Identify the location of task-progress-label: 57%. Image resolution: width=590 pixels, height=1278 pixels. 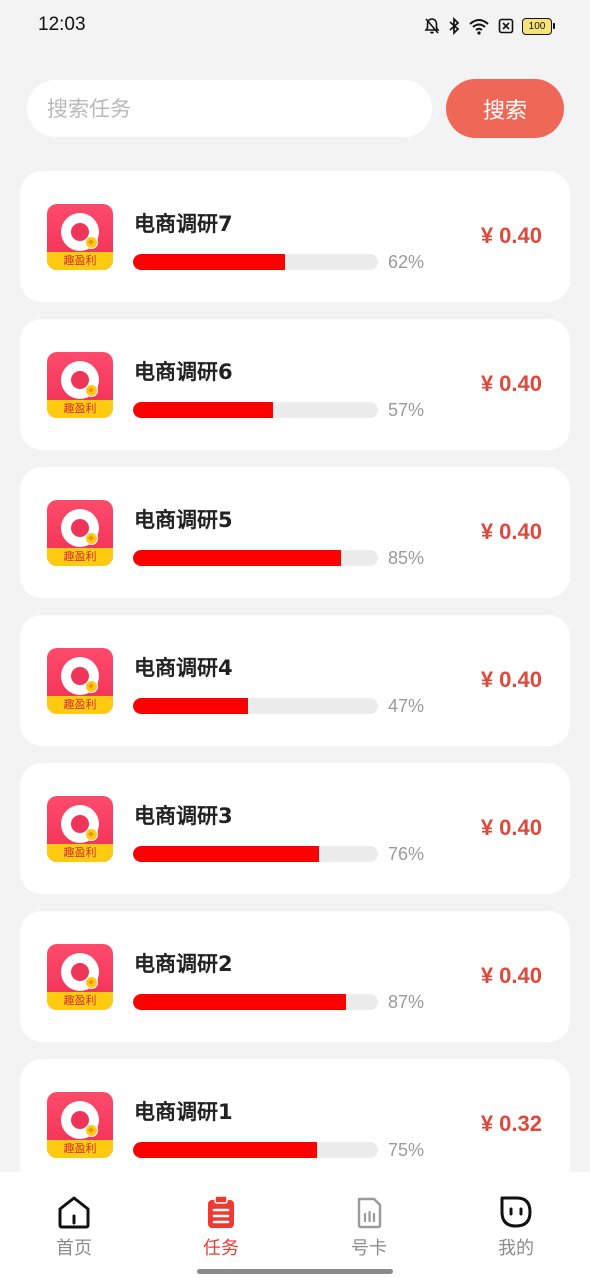
(406, 410).